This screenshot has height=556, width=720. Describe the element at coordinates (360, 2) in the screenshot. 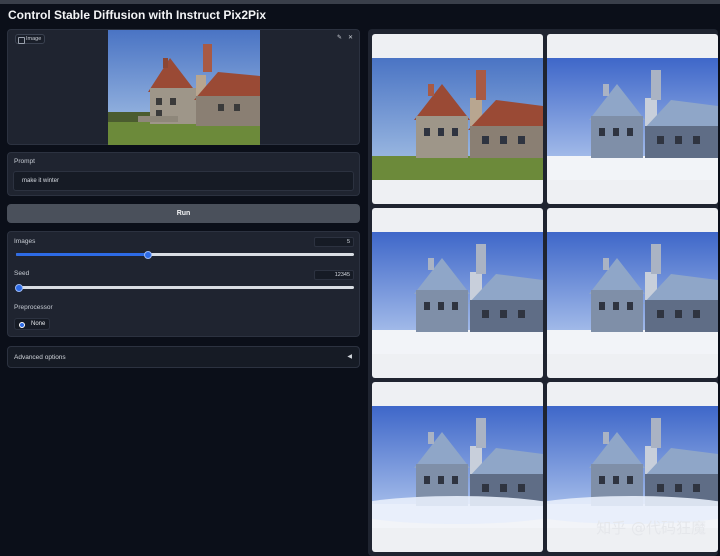

I see `top-strip` at that location.